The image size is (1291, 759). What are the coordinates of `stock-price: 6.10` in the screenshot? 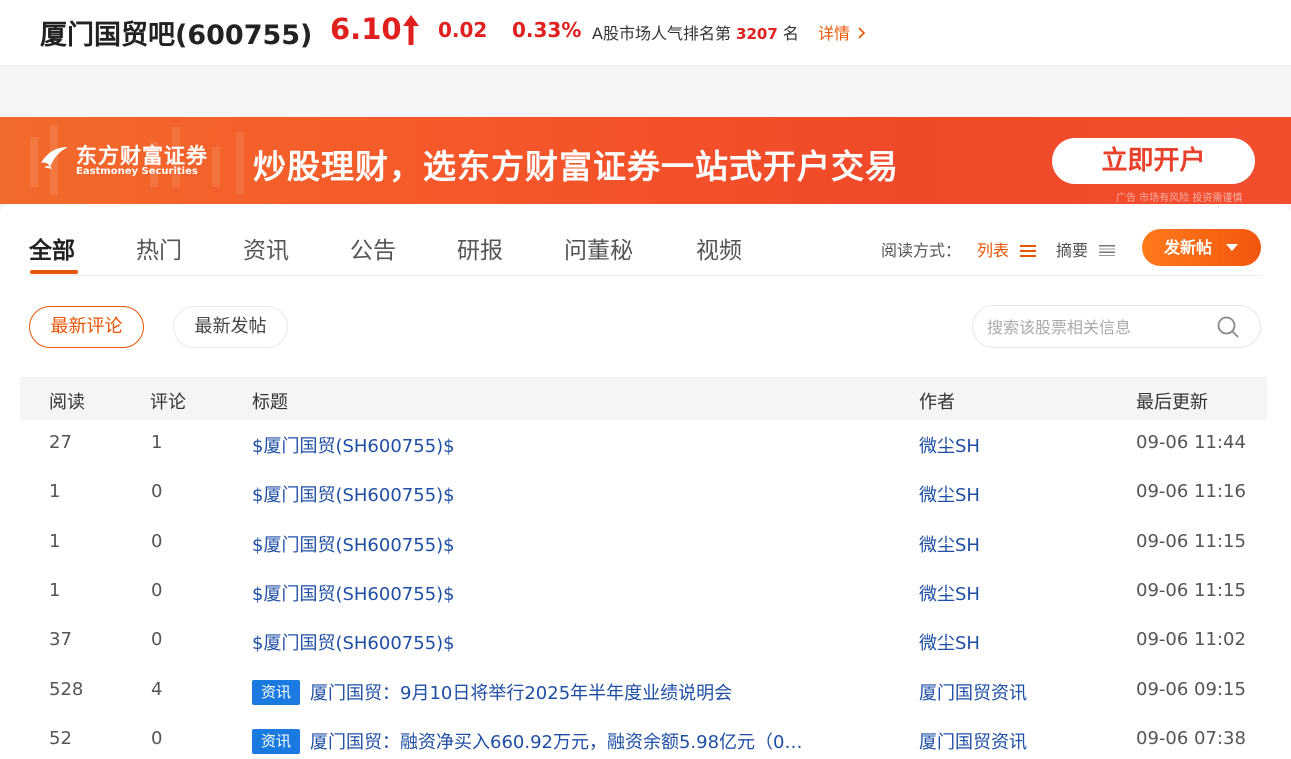 It's located at (366, 29).